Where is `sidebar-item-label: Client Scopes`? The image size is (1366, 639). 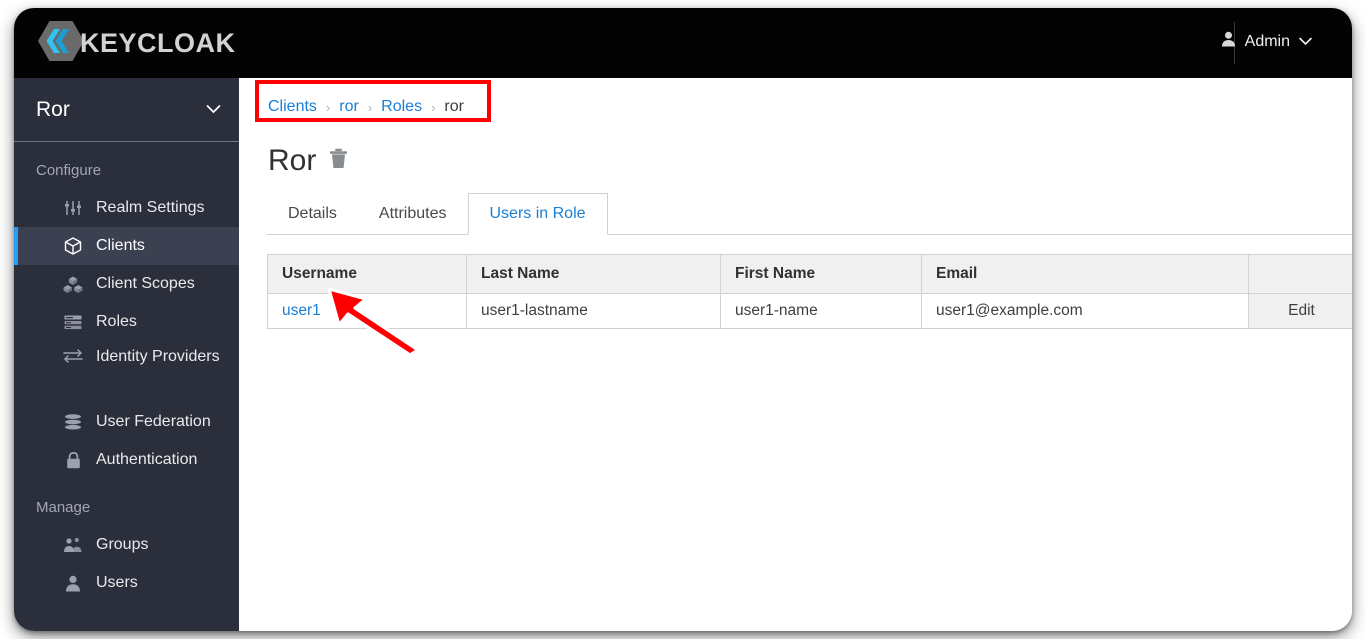
sidebar-item-label: Client Scopes is located at coordinates (145, 284).